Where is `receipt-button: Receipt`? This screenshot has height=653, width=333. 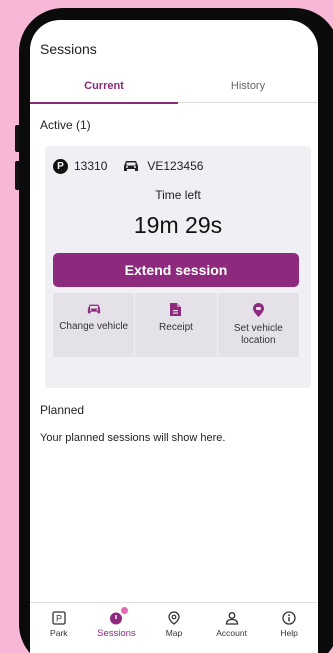
receipt-button: Receipt is located at coordinates (176, 325).